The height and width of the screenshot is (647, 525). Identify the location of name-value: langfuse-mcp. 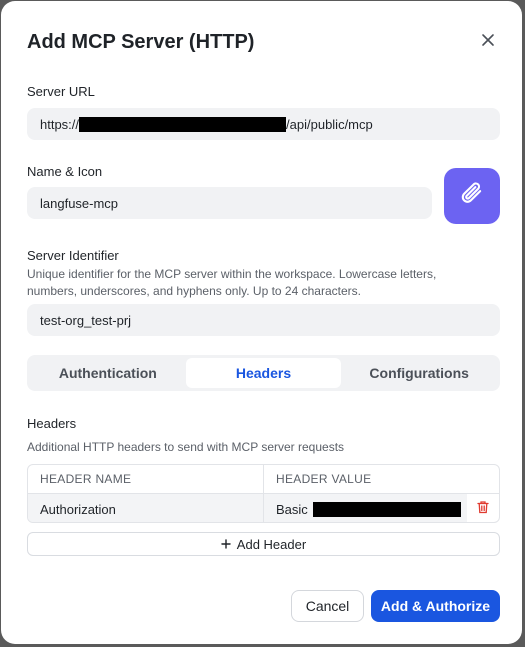
(79, 203).